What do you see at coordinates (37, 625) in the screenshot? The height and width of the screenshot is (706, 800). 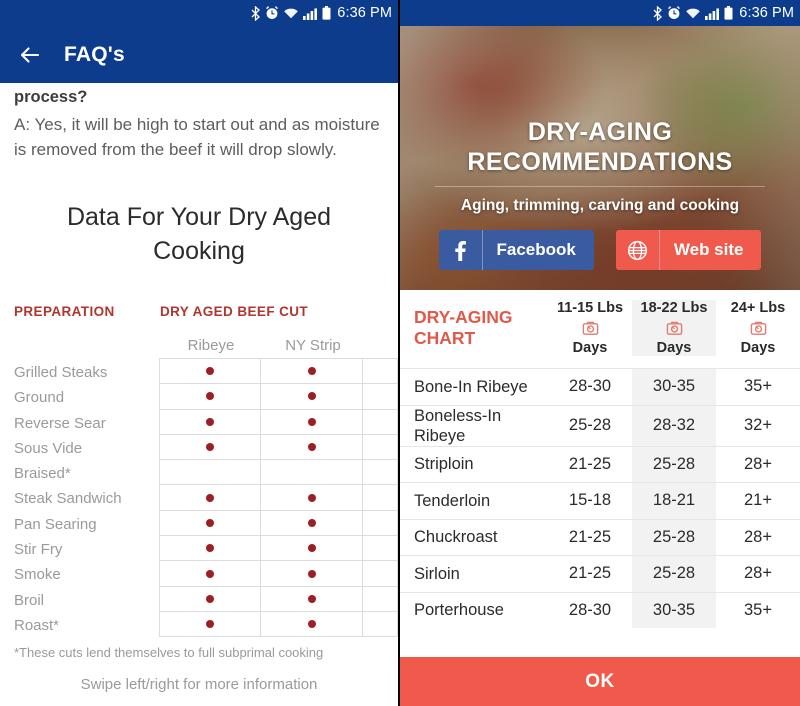 I see `list-item: Roast*` at bounding box center [37, 625].